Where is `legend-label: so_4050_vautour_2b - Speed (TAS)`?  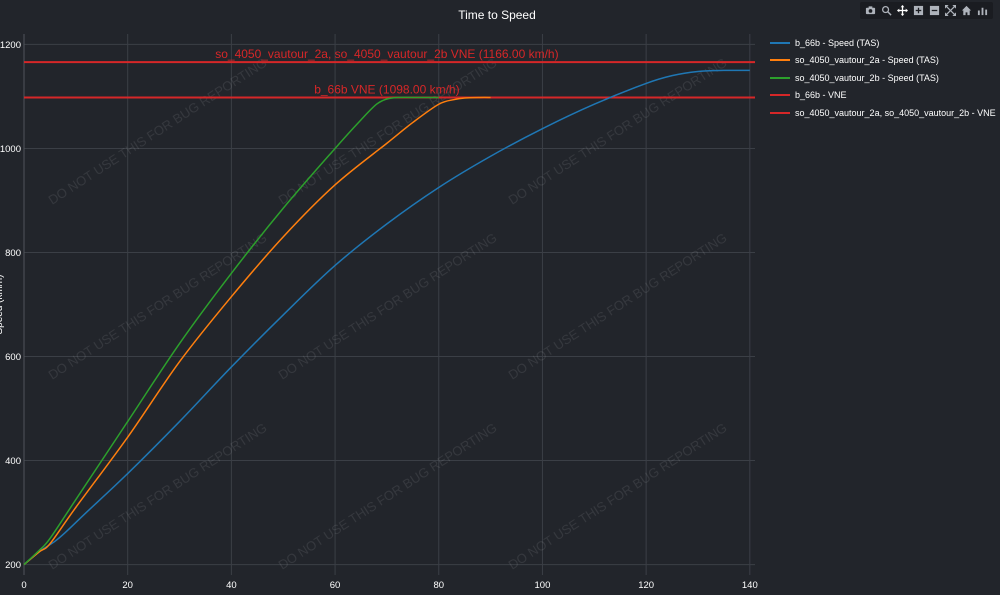 legend-label: so_4050_vautour_2b - Speed (TAS) is located at coordinates (867, 77).